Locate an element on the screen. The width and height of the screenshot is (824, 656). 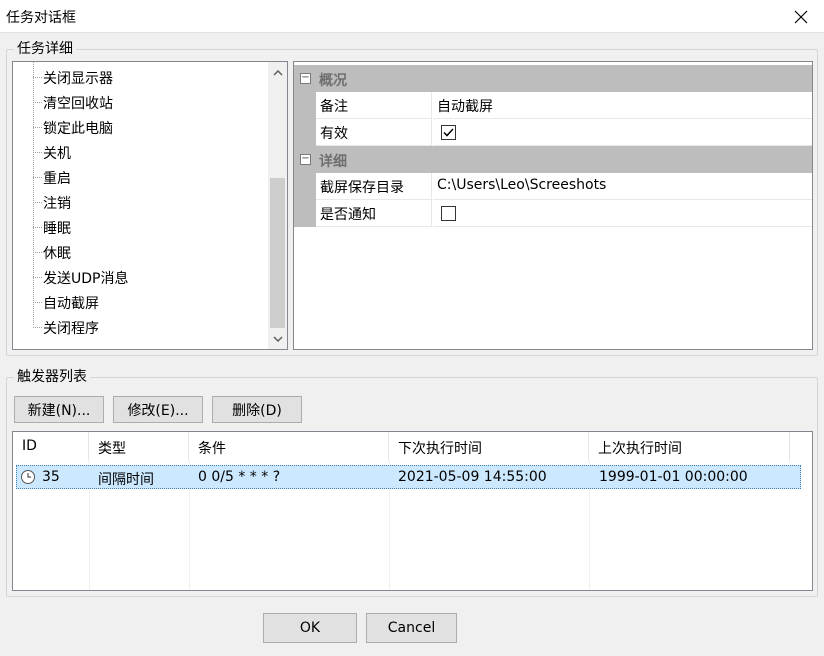
tree-item-label: 关闭显示器 is located at coordinates (78, 79).